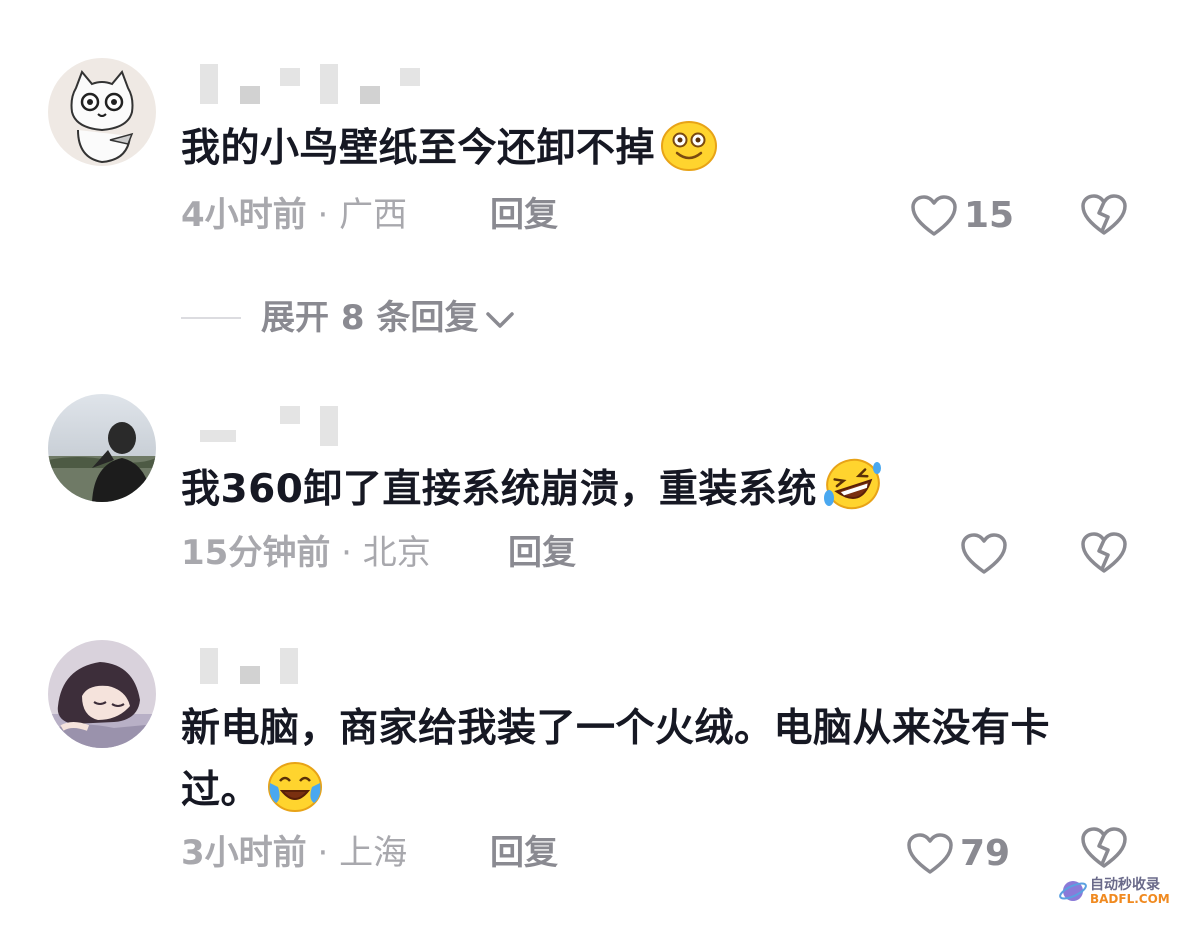 Image resolution: width=1179 pixels, height=933 pixels. What do you see at coordinates (641, 765) in the screenshot?
I see `comment-text: 新电脑，商家给我装了一个火绒。电脑从来没有卡过。` at bounding box center [641, 765].